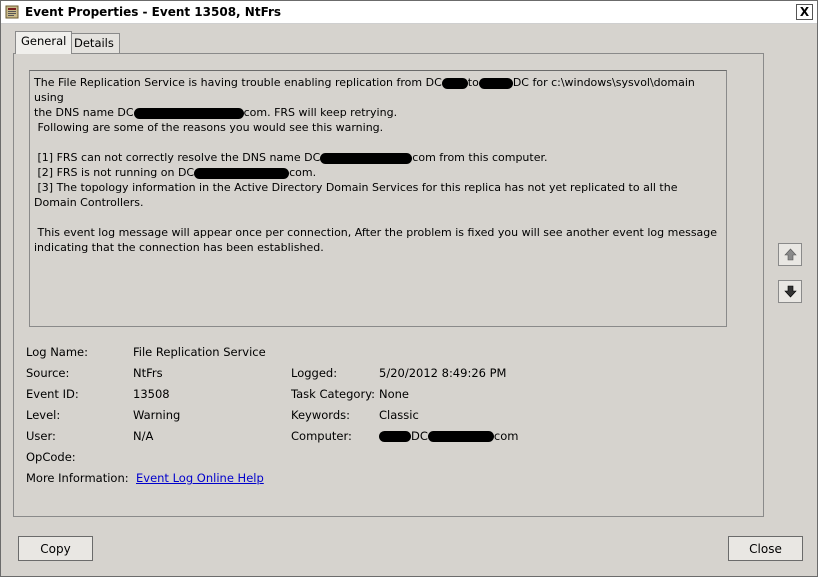  I want to click on title-bar: Event Properties - Event 13508, NtFrs X, so click(409, 12).